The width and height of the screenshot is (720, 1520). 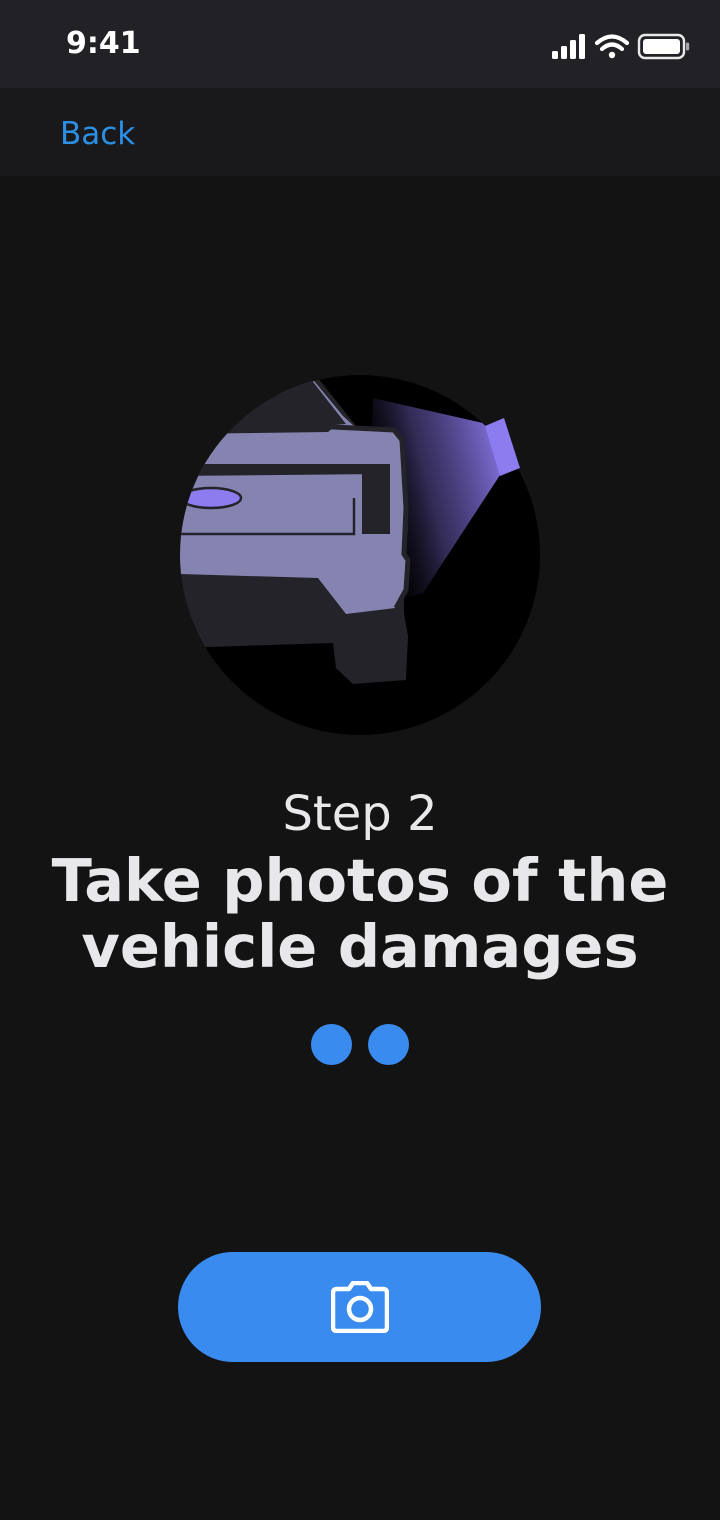 What do you see at coordinates (376, 499) in the screenshot?
I see `car-grille` at bounding box center [376, 499].